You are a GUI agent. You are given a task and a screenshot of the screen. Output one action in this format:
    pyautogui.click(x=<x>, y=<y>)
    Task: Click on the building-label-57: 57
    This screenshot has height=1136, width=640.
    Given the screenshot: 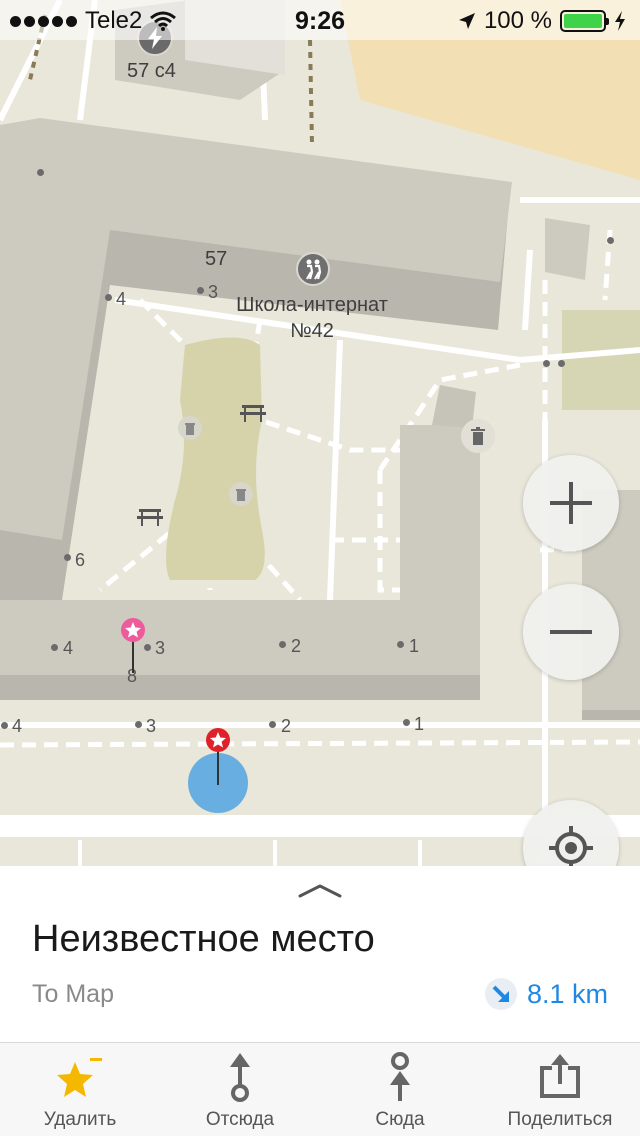 What is the action you would take?
    pyautogui.click(x=216, y=259)
    